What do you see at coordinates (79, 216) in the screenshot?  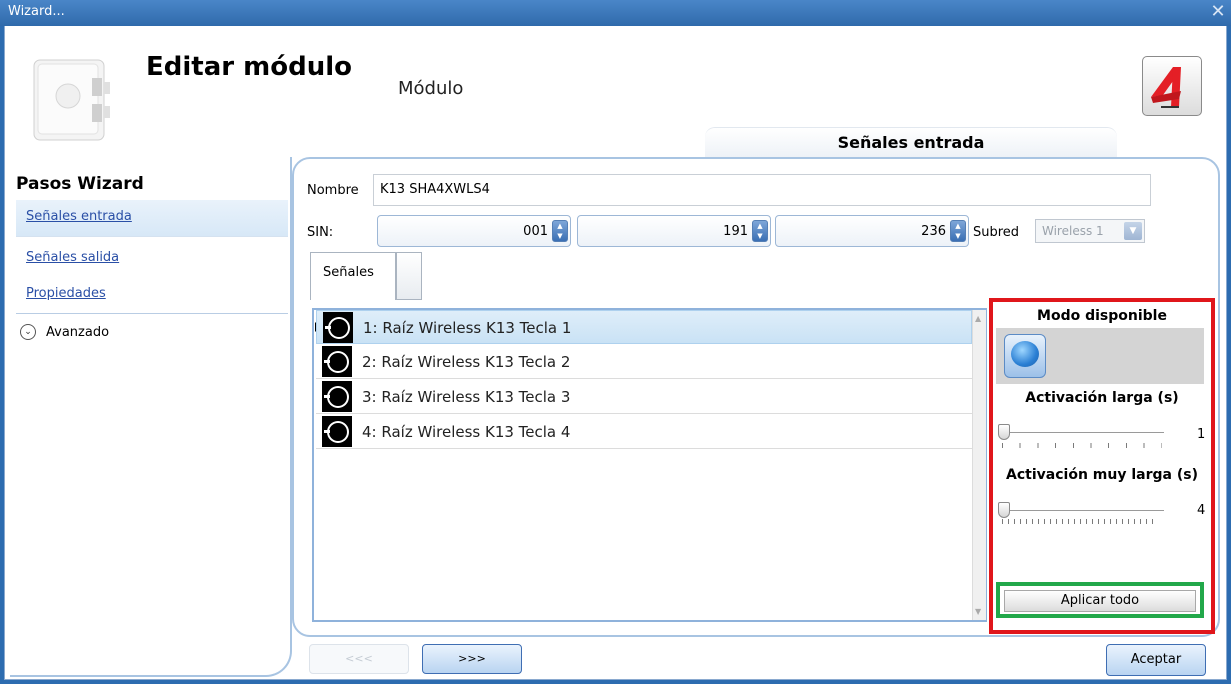 I see `step-signals-input-link: Señales entrada` at bounding box center [79, 216].